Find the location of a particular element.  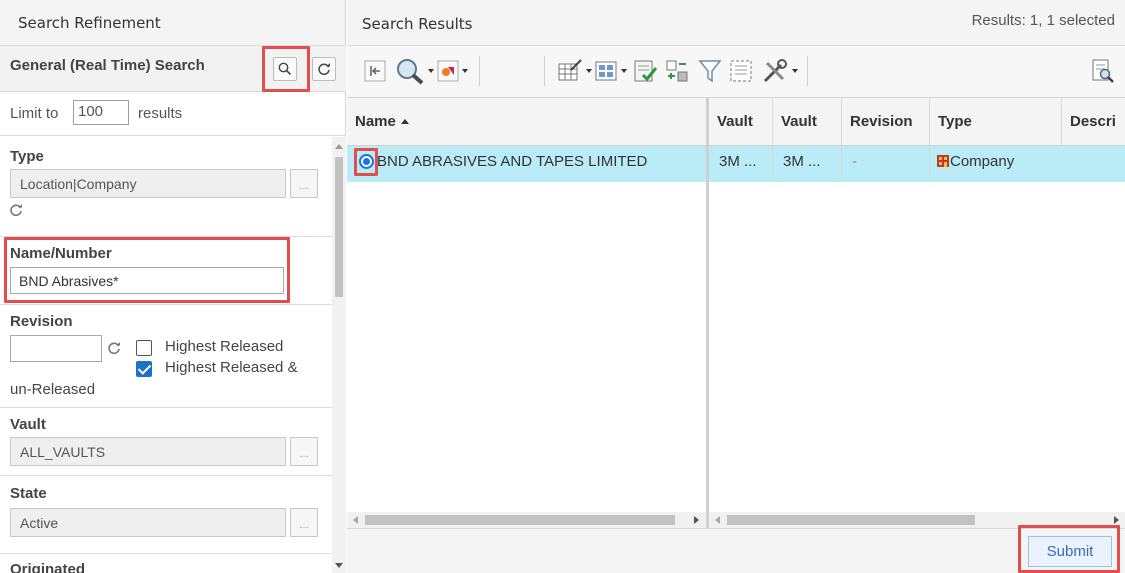

shapes-icon is located at coordinates (448, 71).